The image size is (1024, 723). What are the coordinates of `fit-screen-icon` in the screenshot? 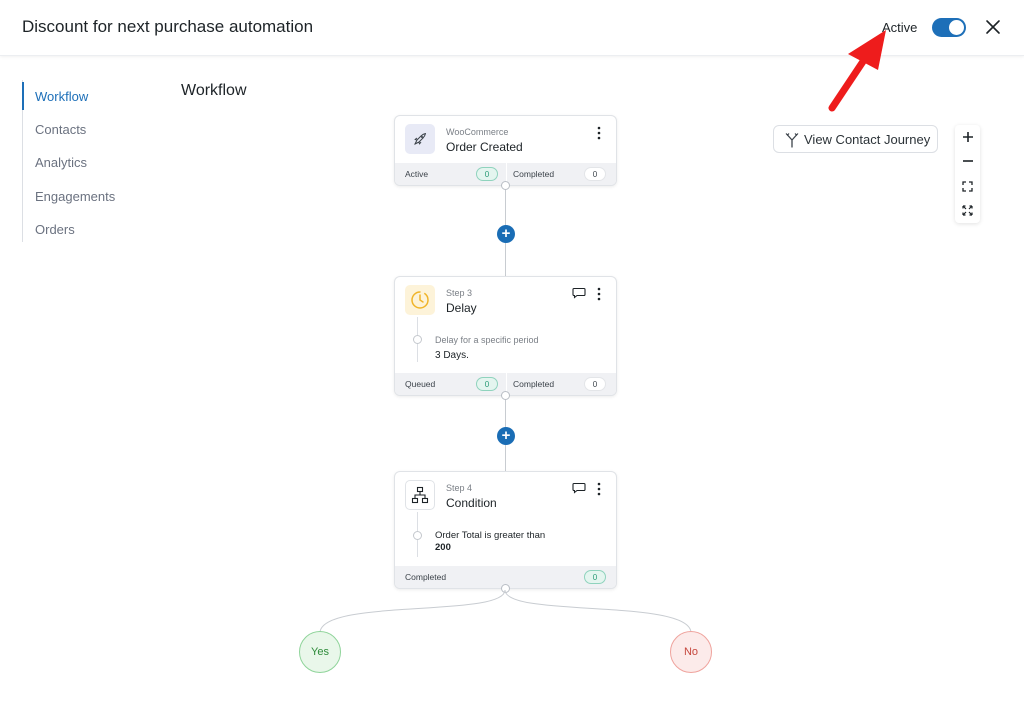 It's located at (967, 186).